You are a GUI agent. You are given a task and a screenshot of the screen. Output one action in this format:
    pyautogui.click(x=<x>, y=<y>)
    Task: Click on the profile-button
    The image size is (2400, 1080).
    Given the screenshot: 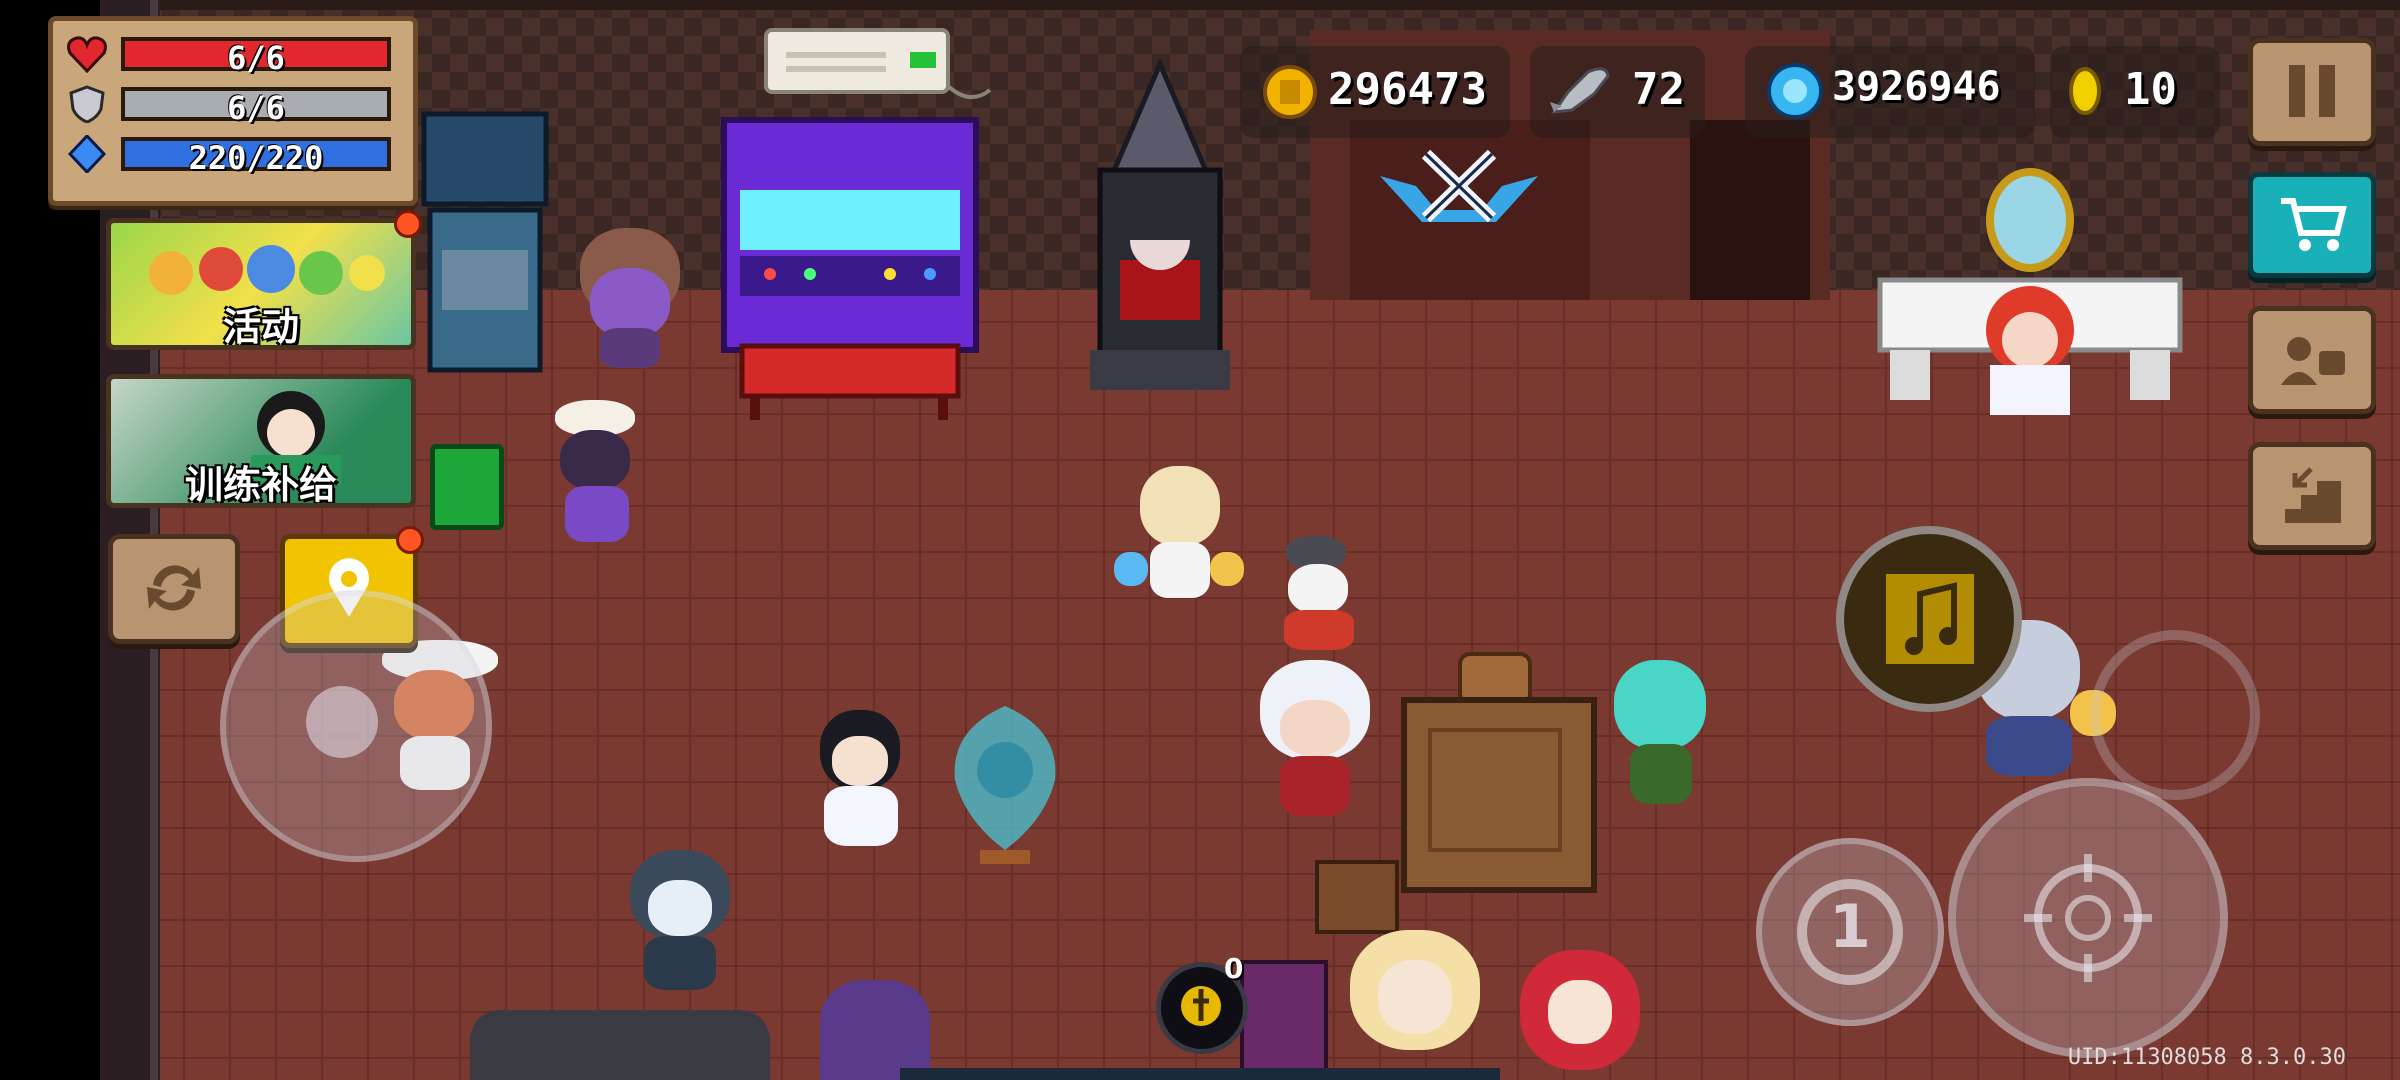 What is the action you would take?
    pyautogui.click(x=2312, y=360)
    